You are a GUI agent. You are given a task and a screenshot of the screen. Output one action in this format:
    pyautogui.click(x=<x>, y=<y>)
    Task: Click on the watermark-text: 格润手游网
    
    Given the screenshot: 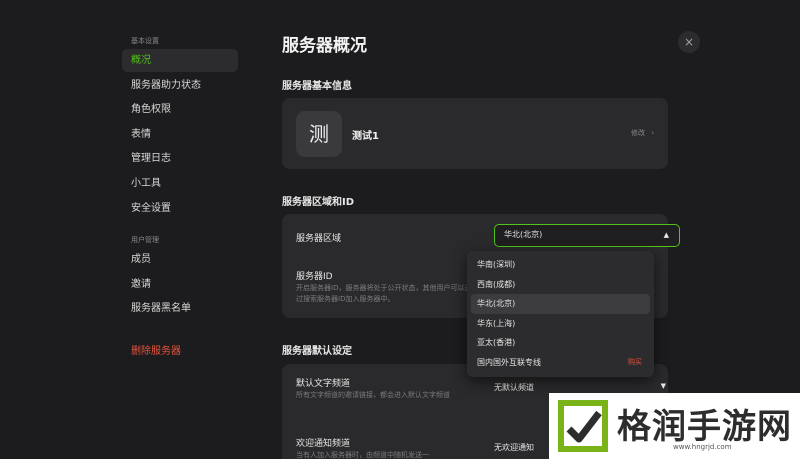 What is the action you would take?
    pyautogui.click(x=704, y=427)
    